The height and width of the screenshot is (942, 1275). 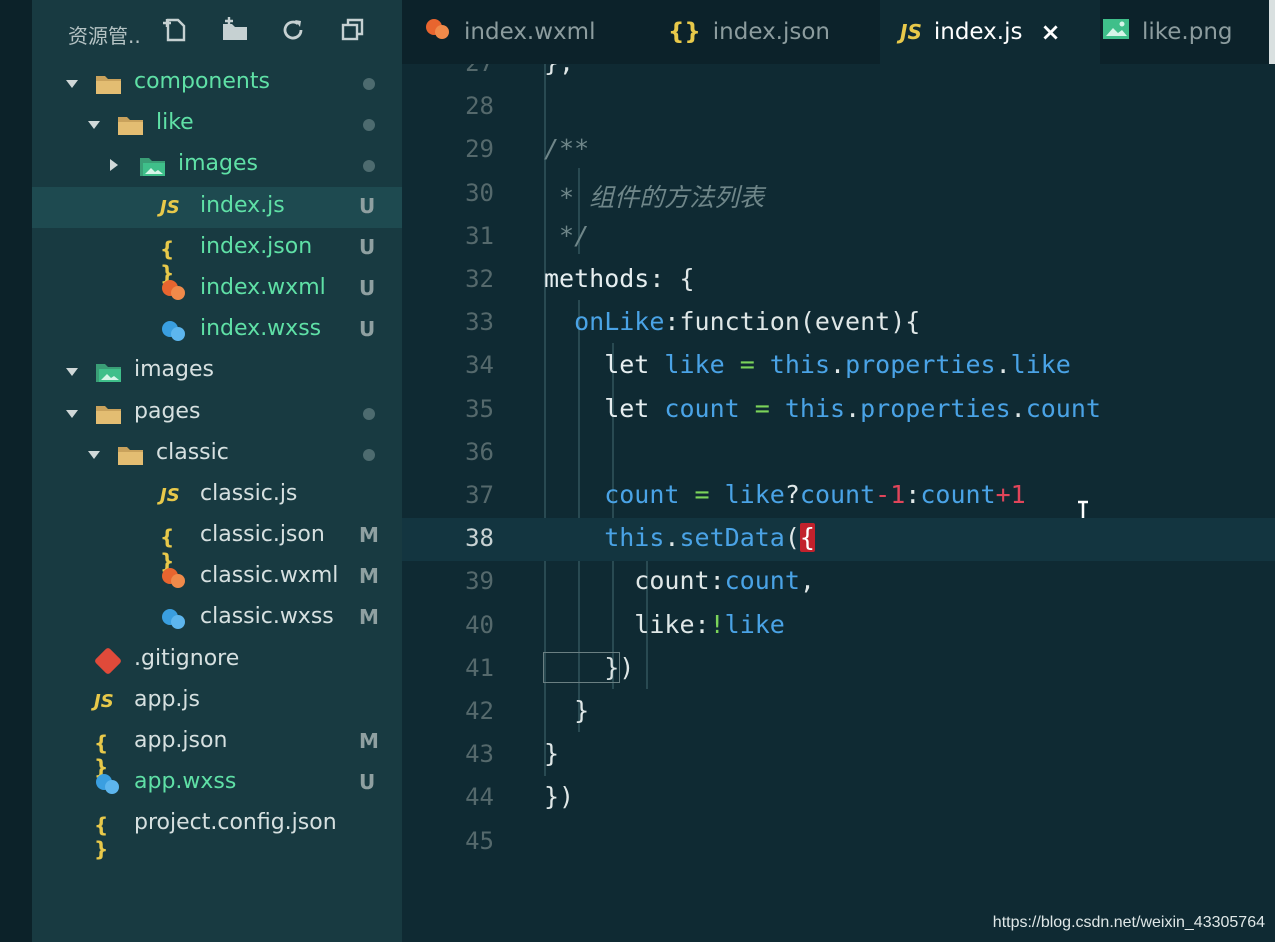 What do you see at coordinates (627, 624) in the screenshot?
I see `code-token: like:` at bounding box center [627, 624].